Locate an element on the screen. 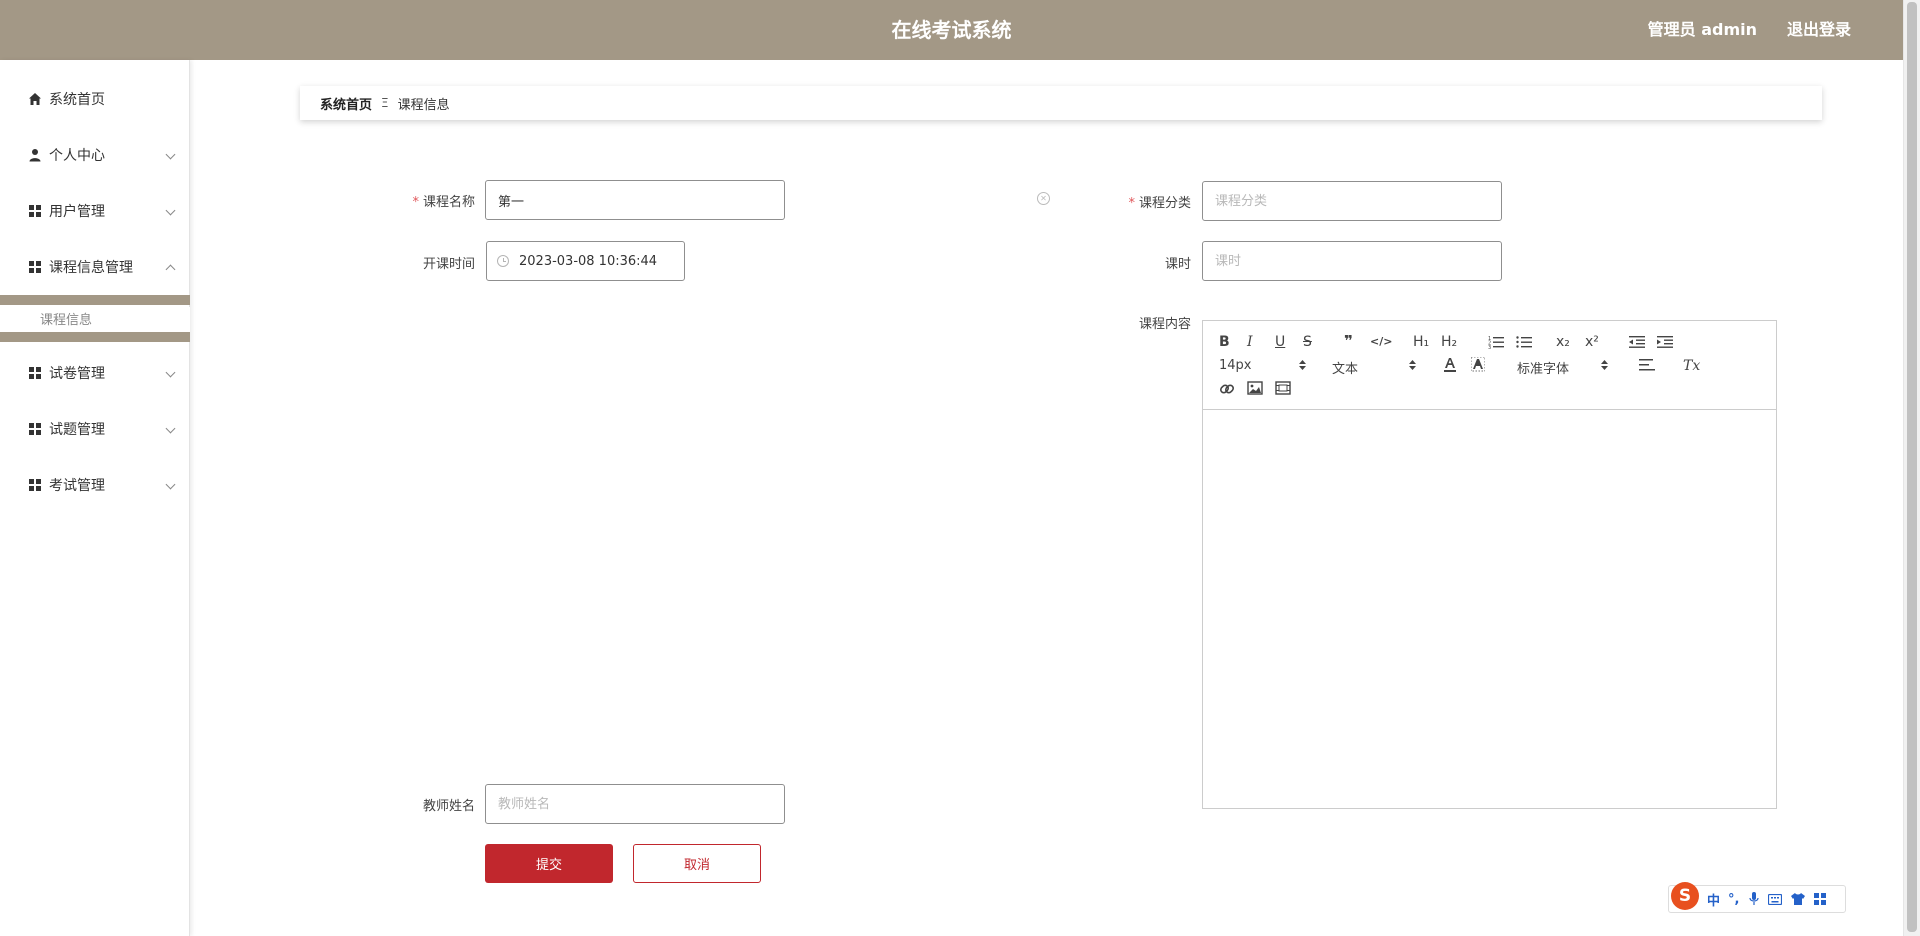  ime-toolbar: S 中 °, is located at coordinates (1757, 897).